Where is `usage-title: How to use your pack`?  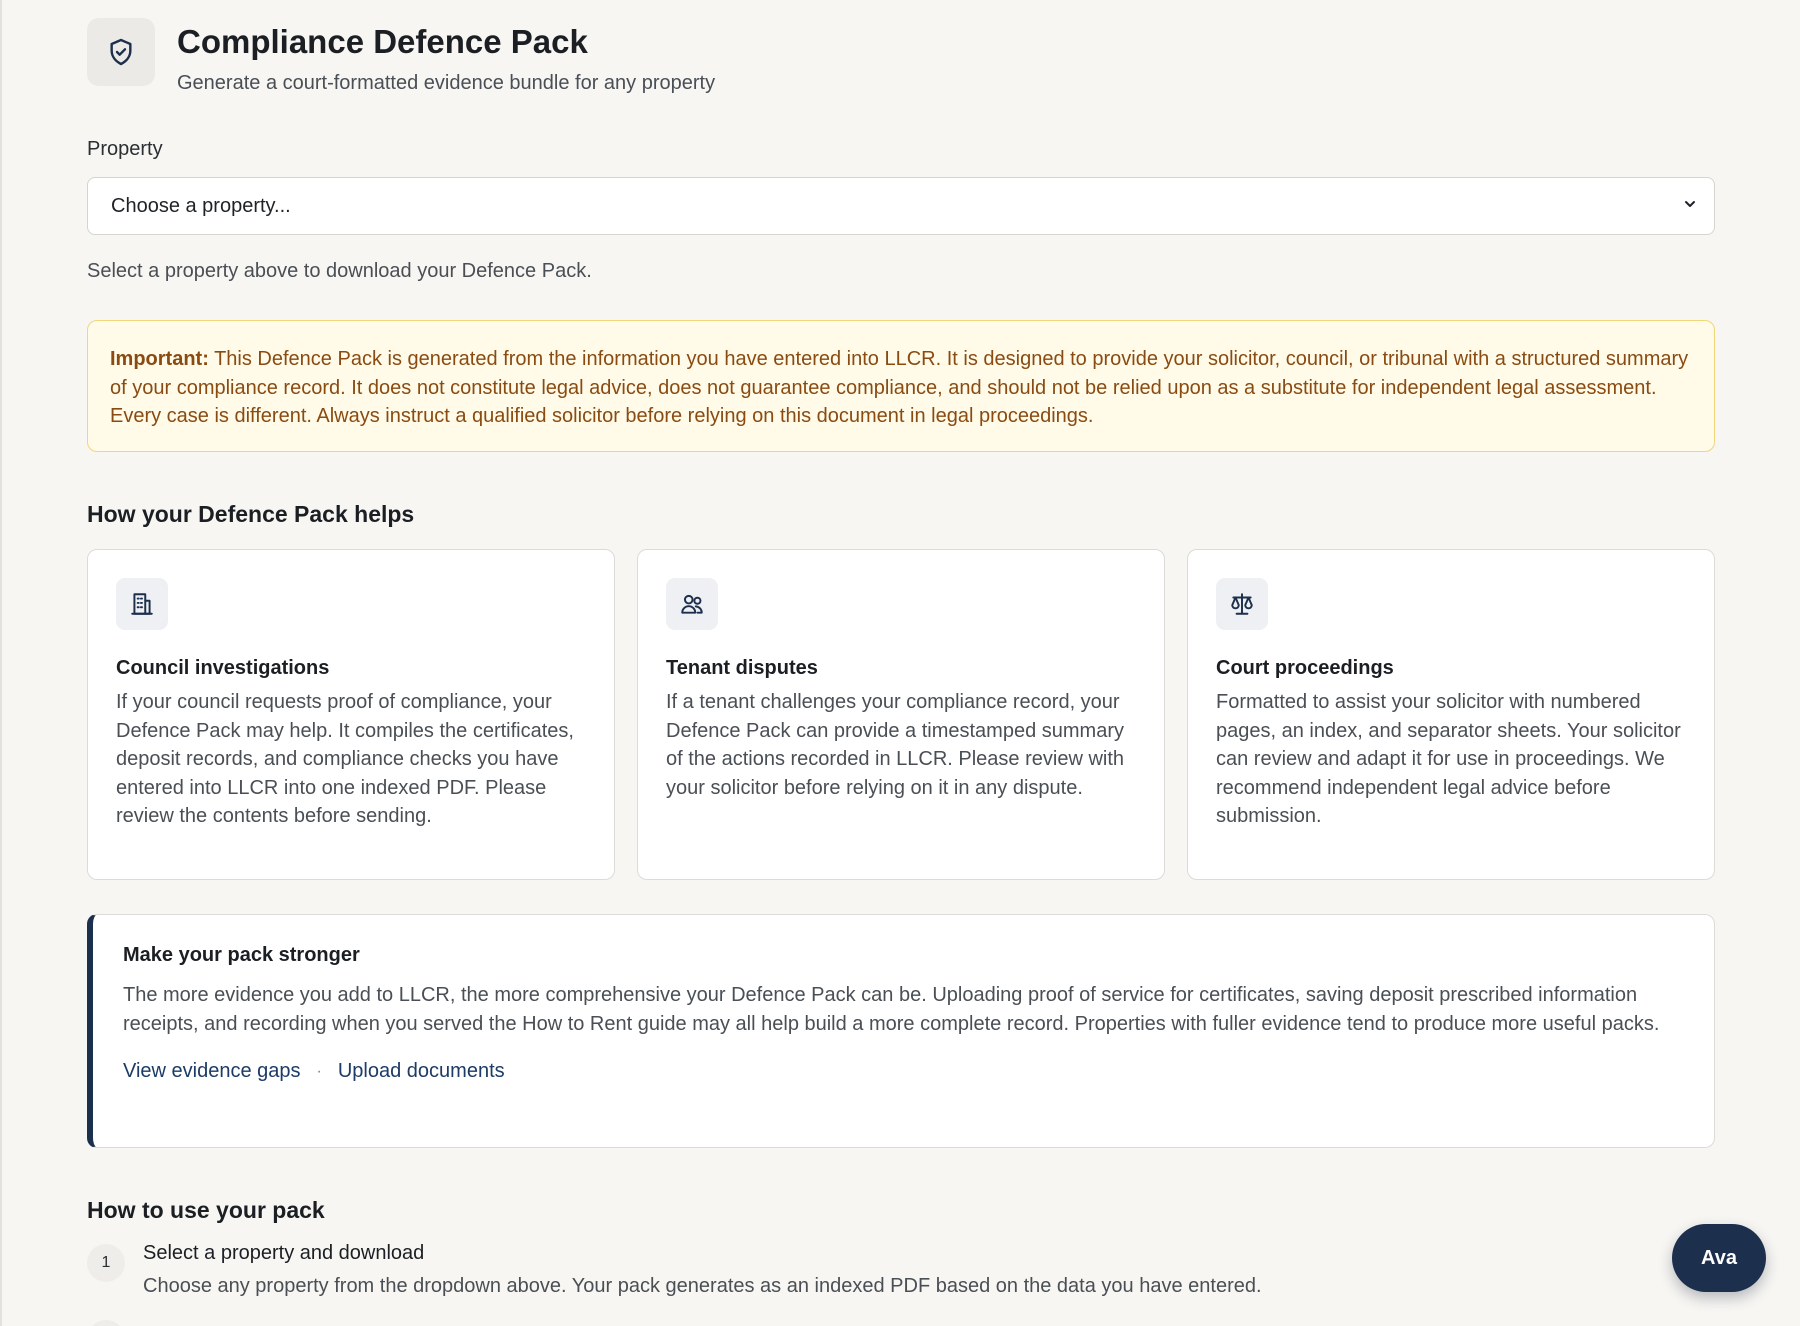
usage-title: How to use your pack is located at coordinates (206, 1210).